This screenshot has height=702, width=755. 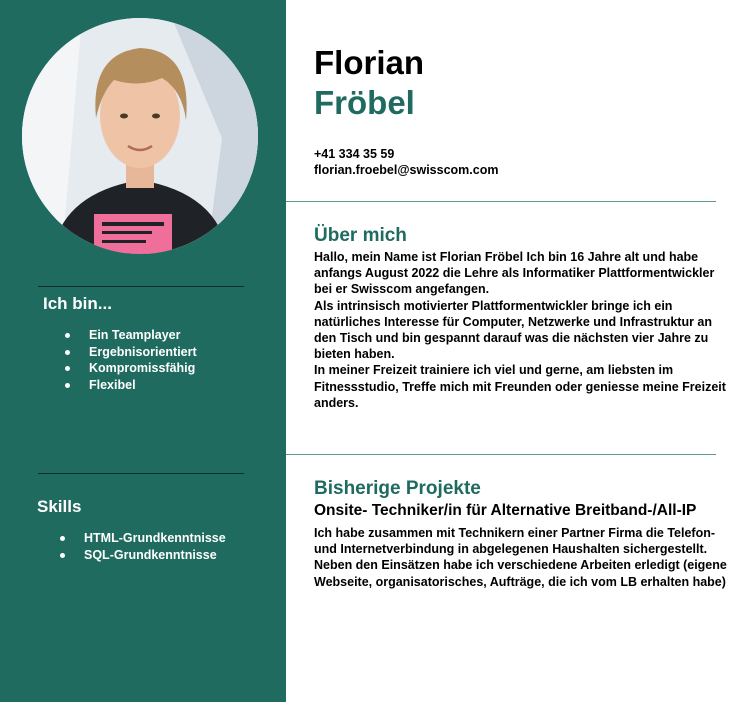 What do you see at coordinates (141, 473) in the screenshot?
I see `sidebar-divider-bottom` at bounding box center [141, 473].